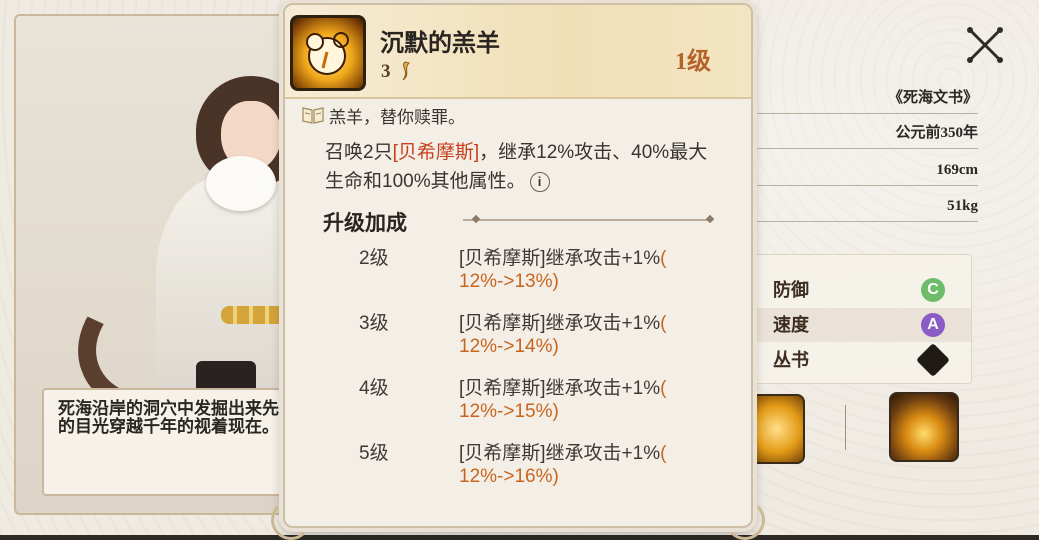  What do you see at coordinates (985, 45) in the screenshot?
I see `close-icon` at bounding box center [985, 45].